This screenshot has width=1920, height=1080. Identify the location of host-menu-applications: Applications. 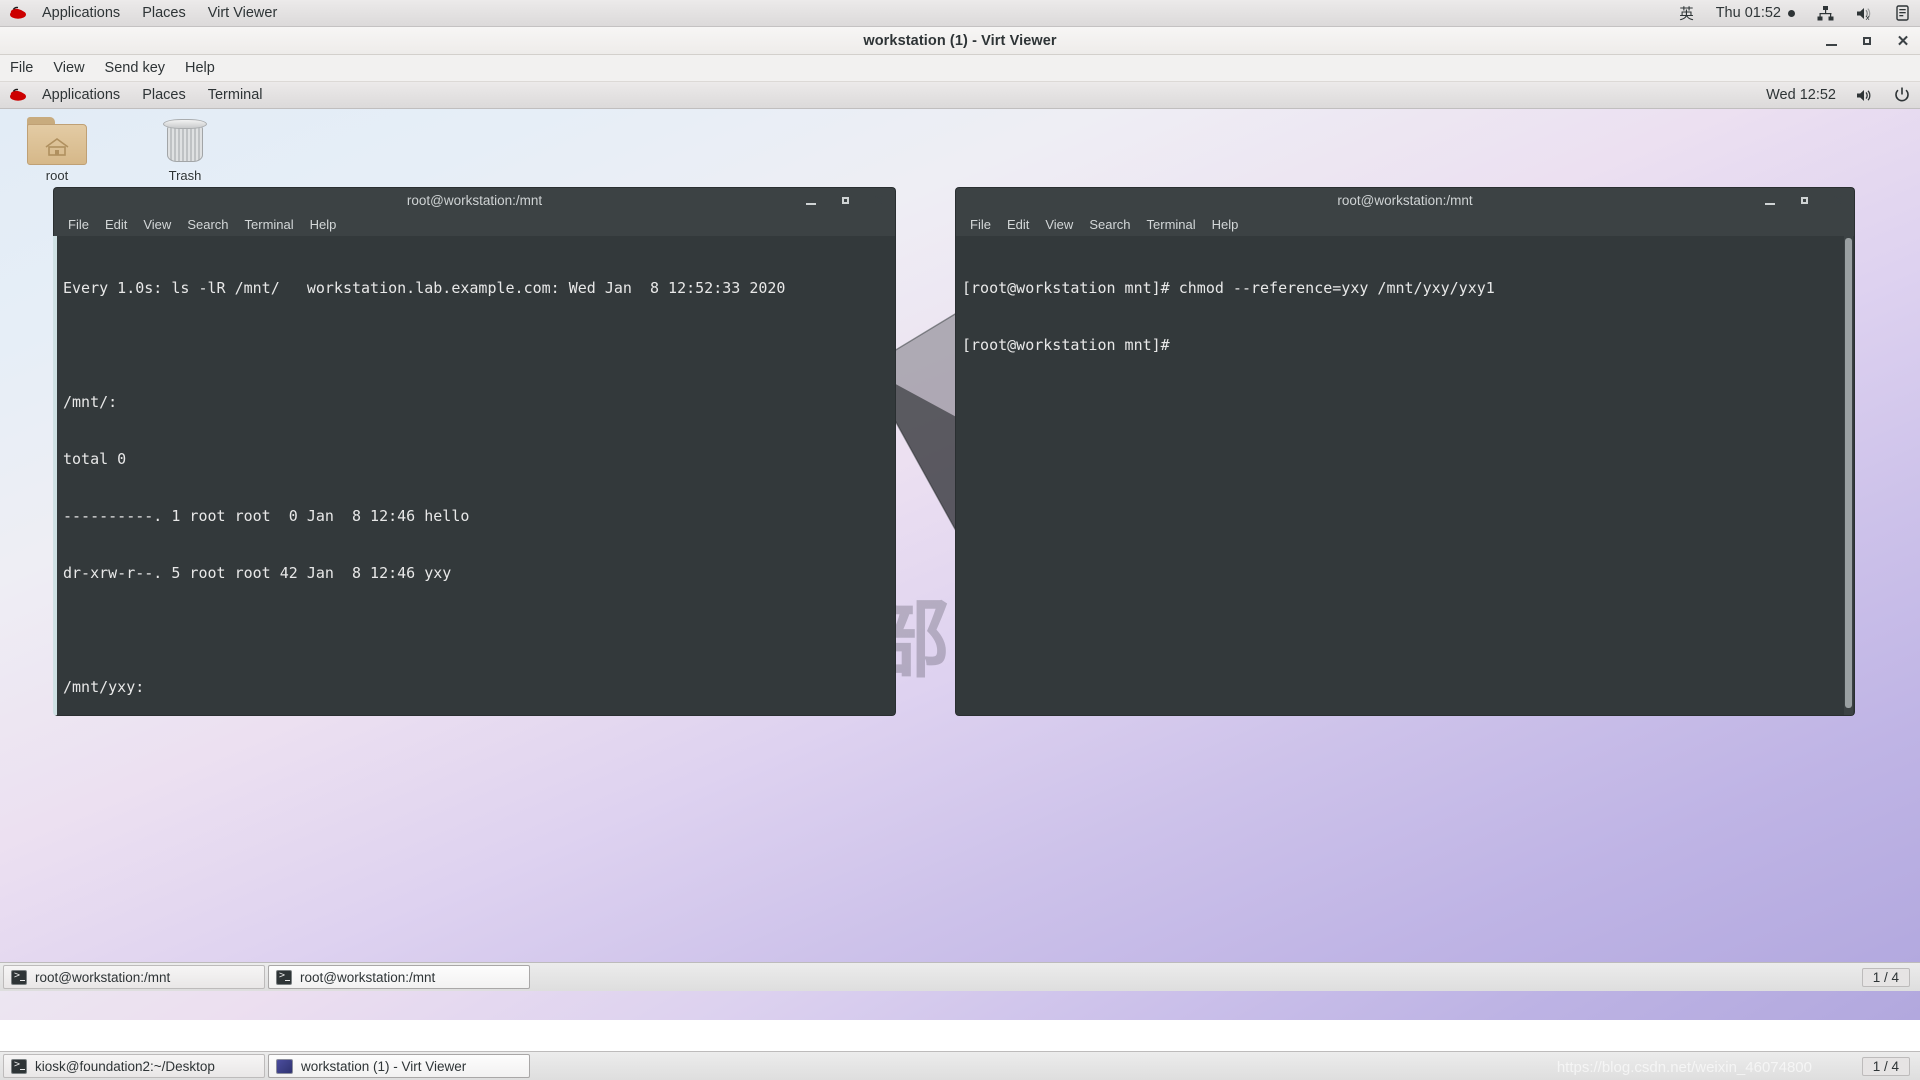
(81, 13).